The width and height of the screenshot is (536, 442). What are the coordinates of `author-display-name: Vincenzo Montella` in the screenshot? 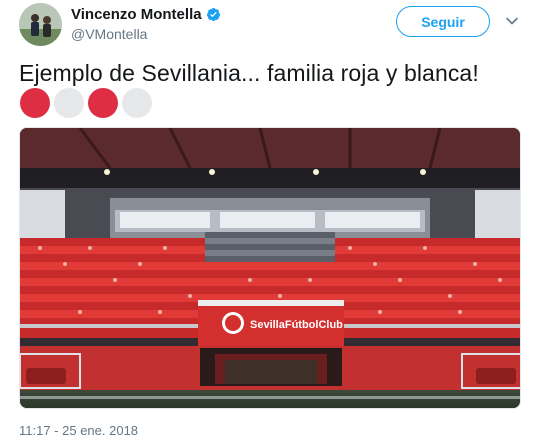 It's located at (136, 14).